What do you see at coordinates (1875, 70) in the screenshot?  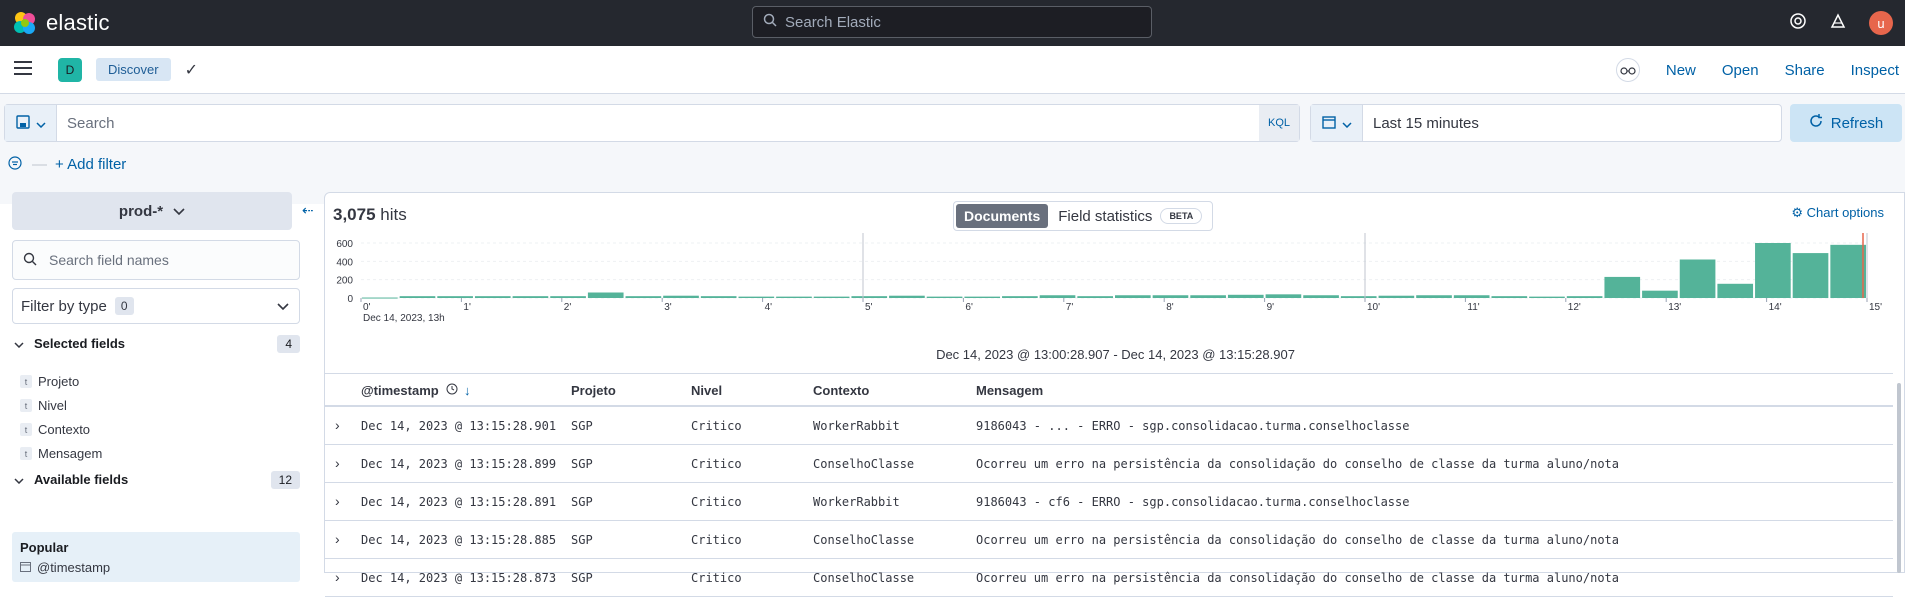 I see `inspect-link: Inspect` at bounding box center [1875, 70].